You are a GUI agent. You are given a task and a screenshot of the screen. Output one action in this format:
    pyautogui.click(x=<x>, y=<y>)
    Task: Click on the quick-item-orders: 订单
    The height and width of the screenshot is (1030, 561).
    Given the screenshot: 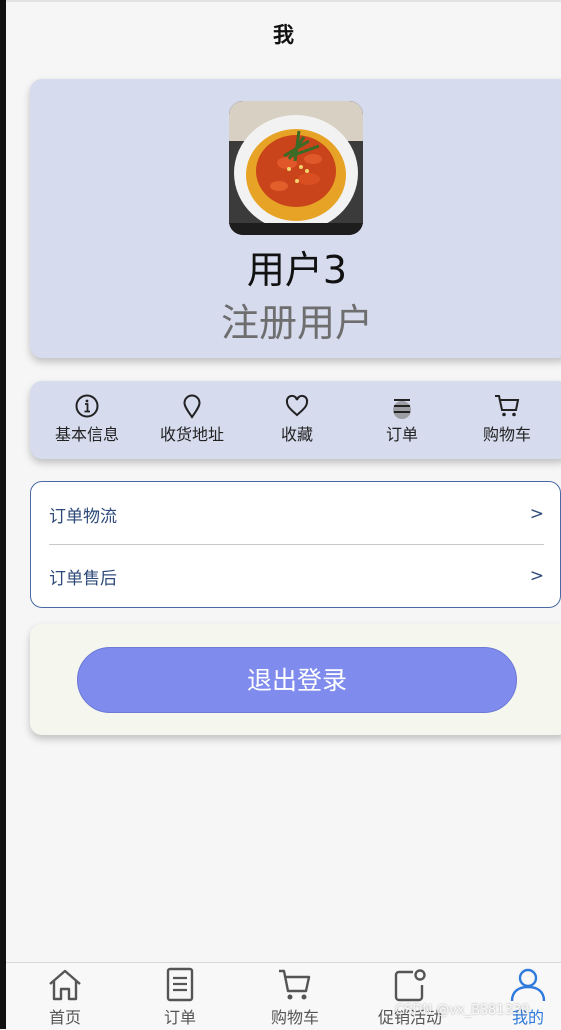 What is the action you would take?
    pyautogui.click(x=402, y=419)
    